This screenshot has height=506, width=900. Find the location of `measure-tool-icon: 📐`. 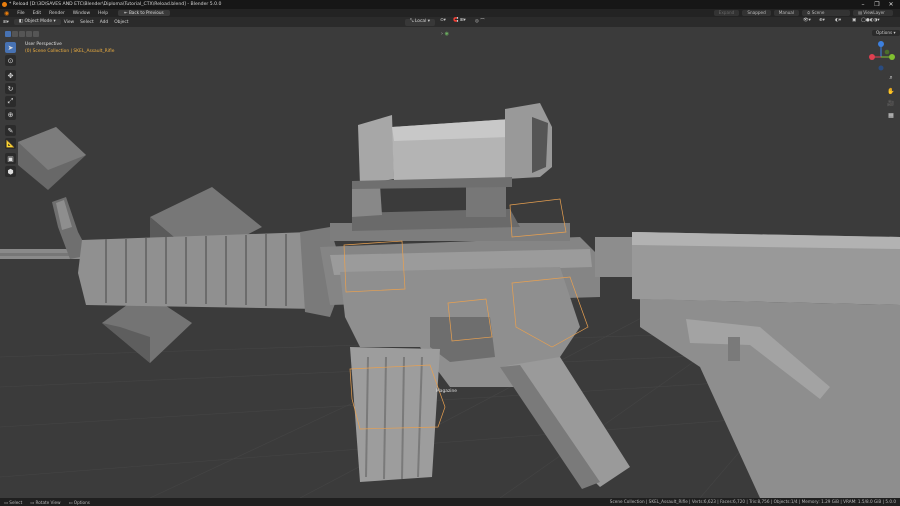

measure-tool-icon: 📐 is located at coordinates (10, 143).